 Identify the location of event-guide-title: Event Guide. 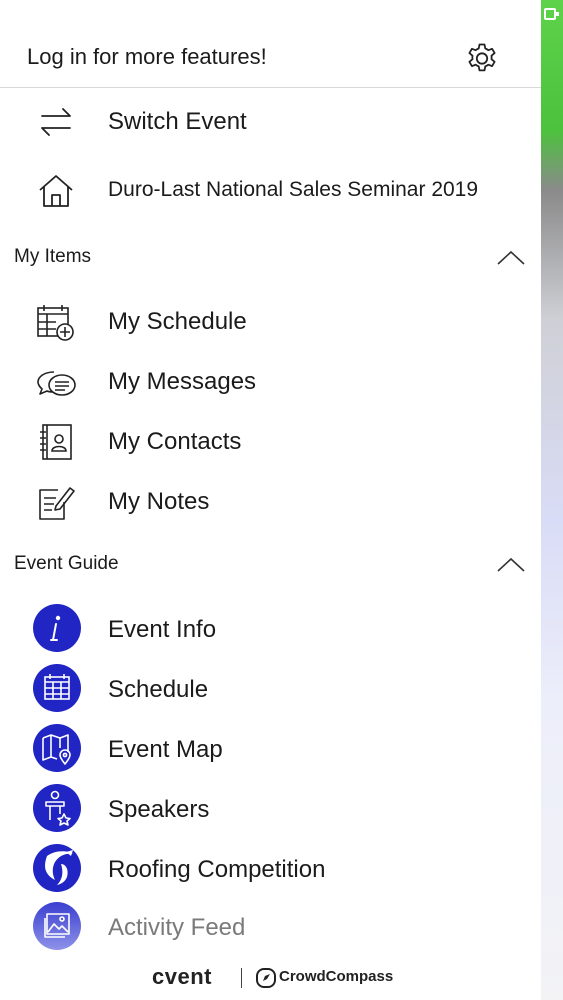
(66, 563).